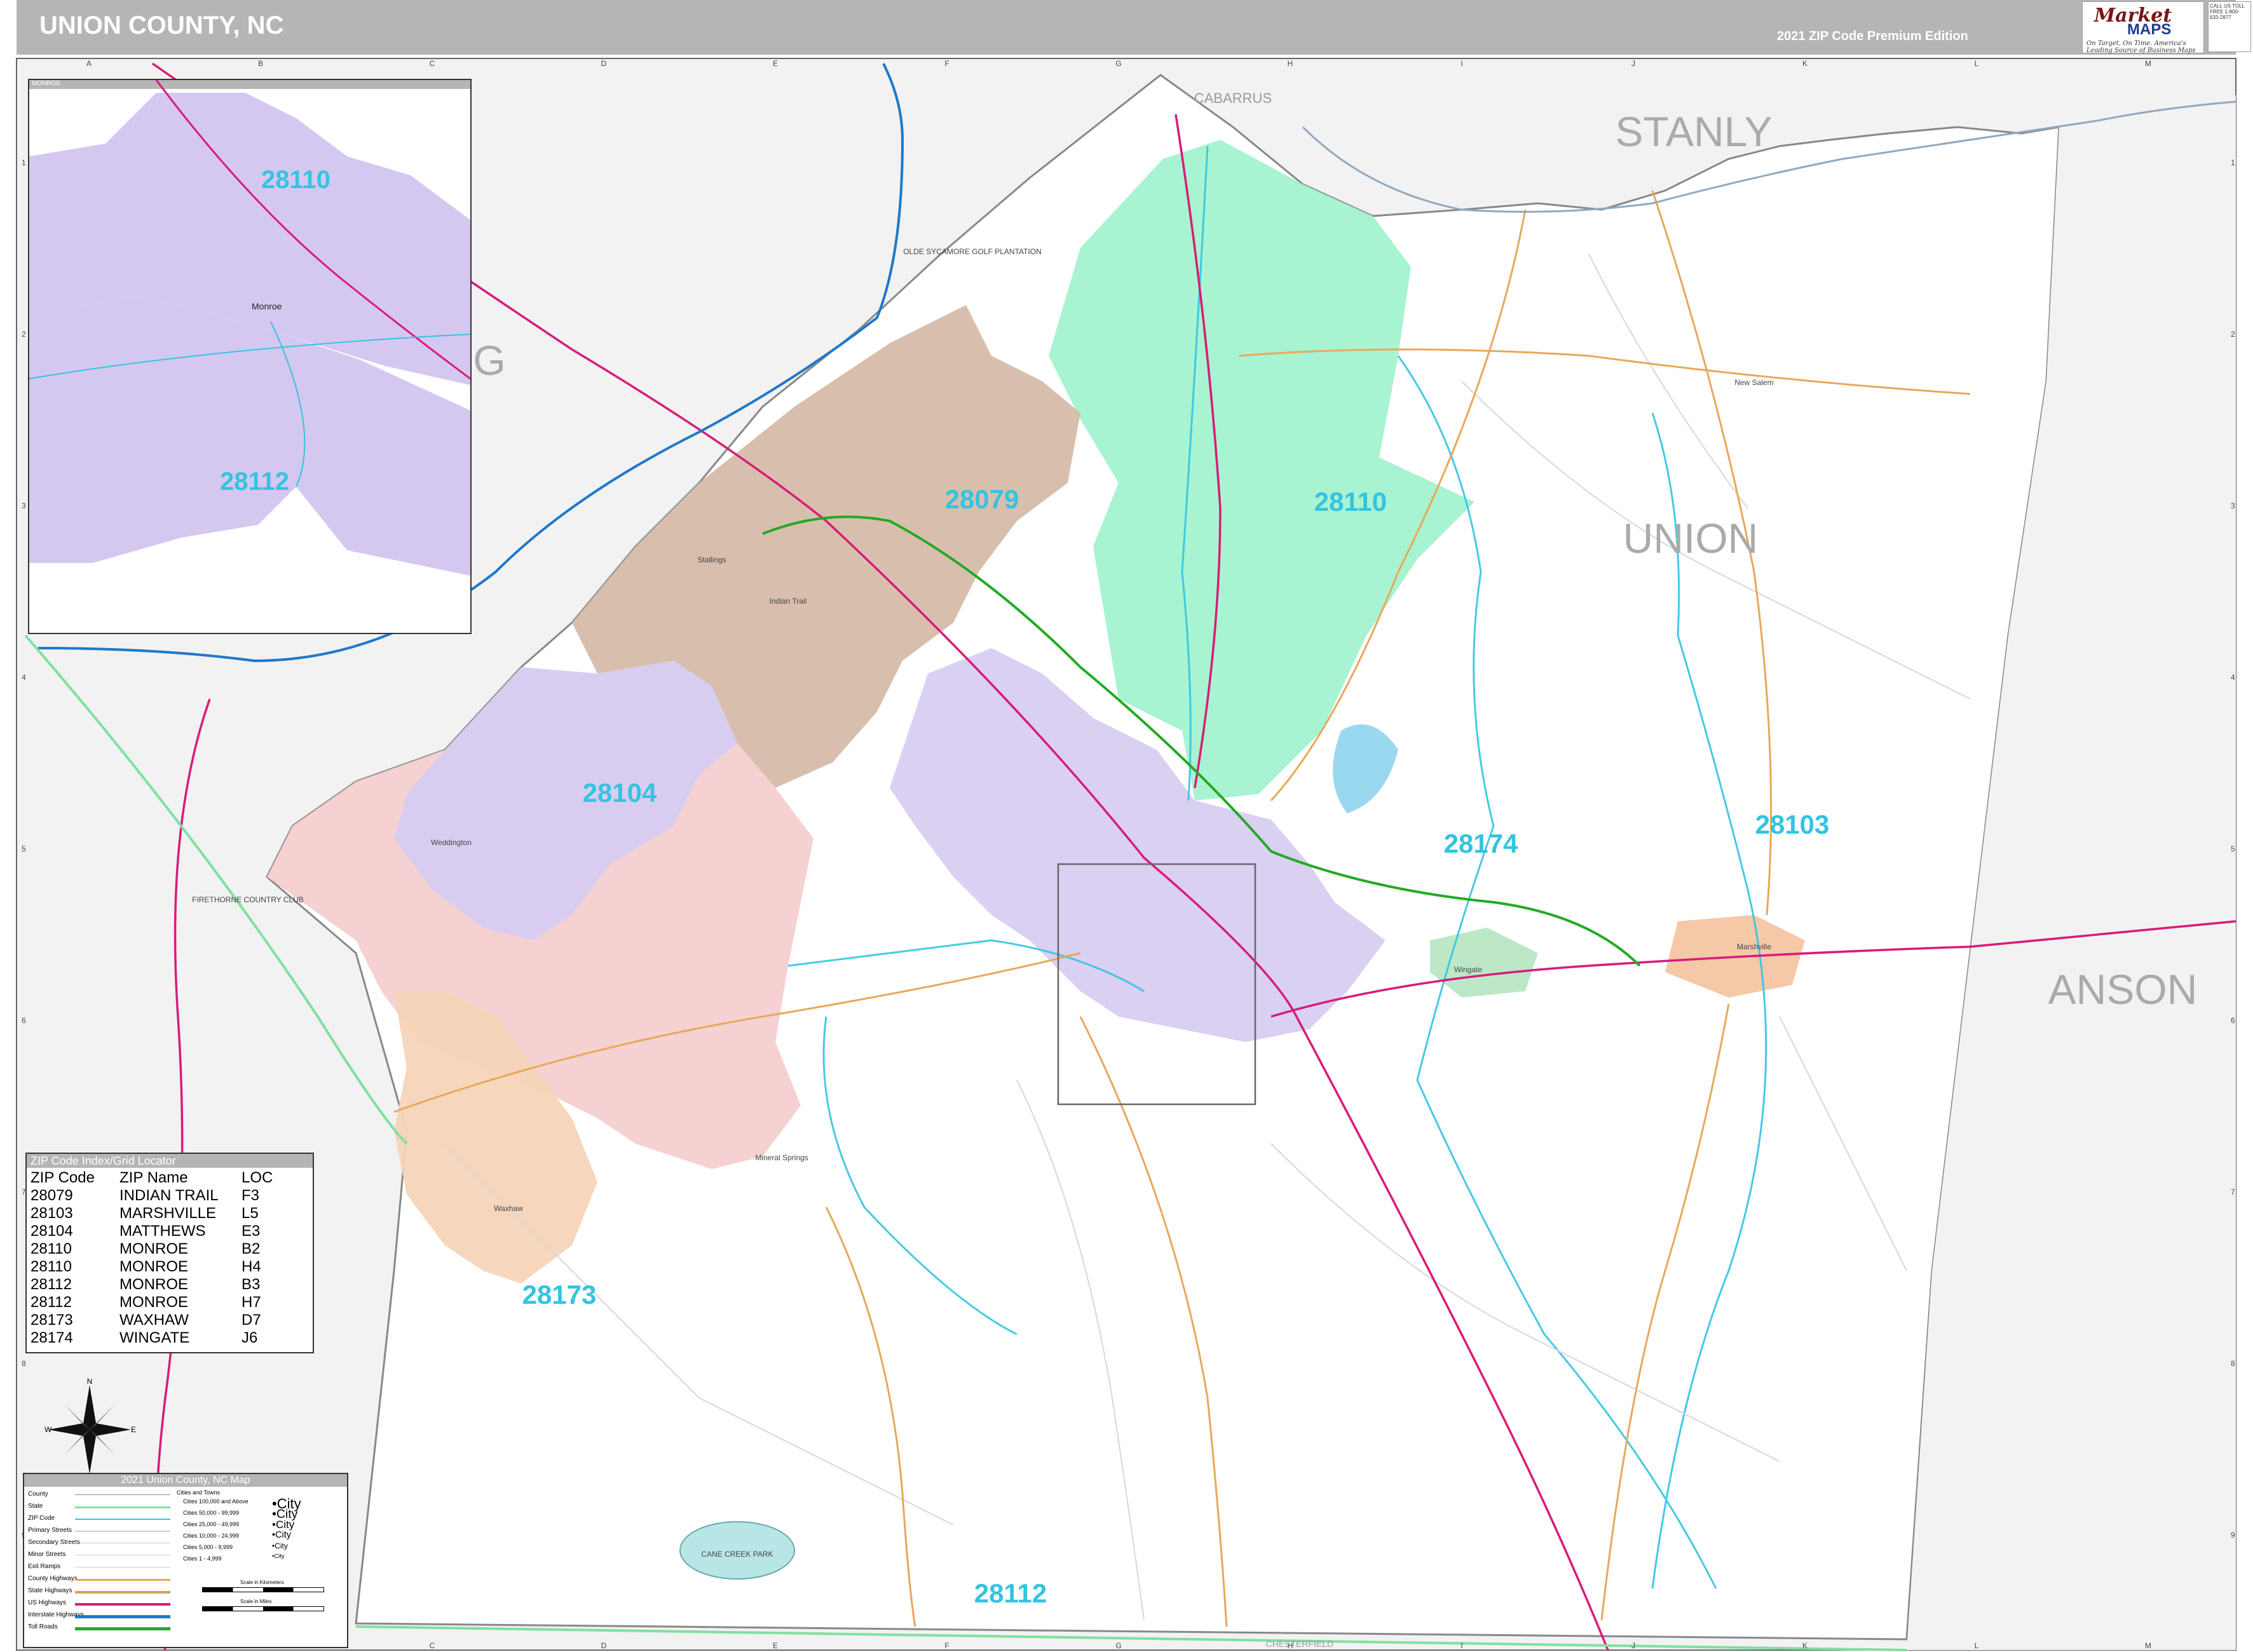 The image size is (2253, 1652). Describe the element at coordinates (250, 1338) in the screenshot. I see `zip-index-loc: J6` at that location.